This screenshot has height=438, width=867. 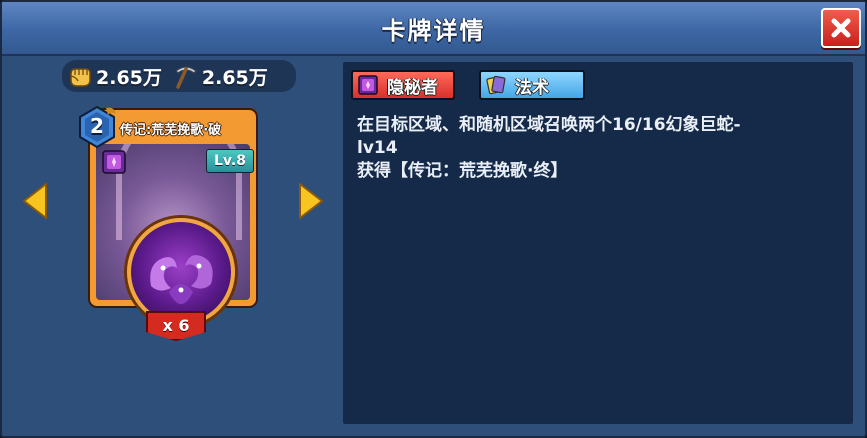 I want to click on fist-cost-value: 2.65万, so click(x=129, y=77).